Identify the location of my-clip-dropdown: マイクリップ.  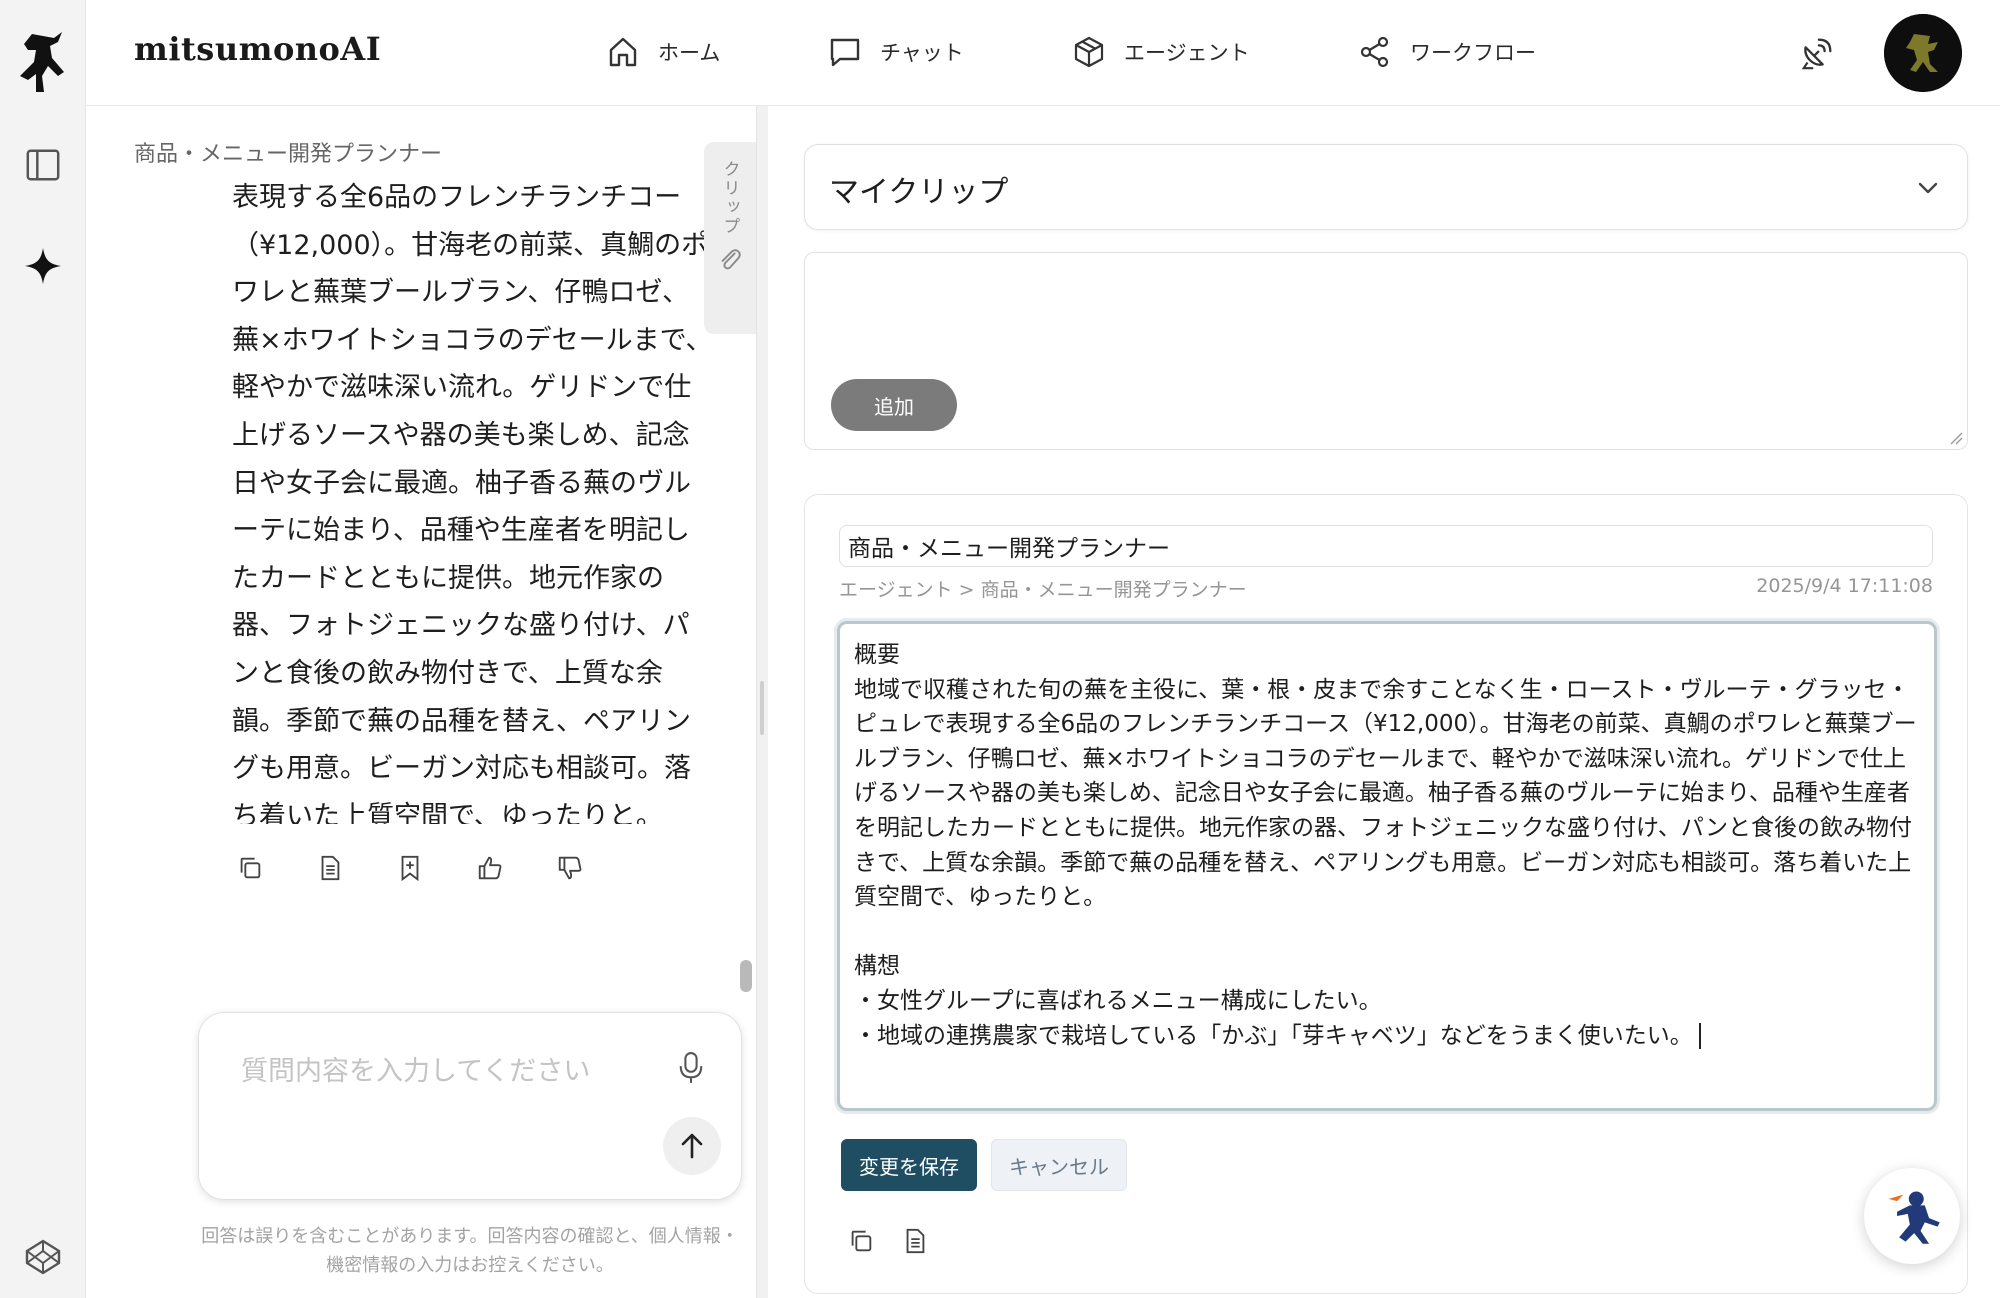
(1386, 187).